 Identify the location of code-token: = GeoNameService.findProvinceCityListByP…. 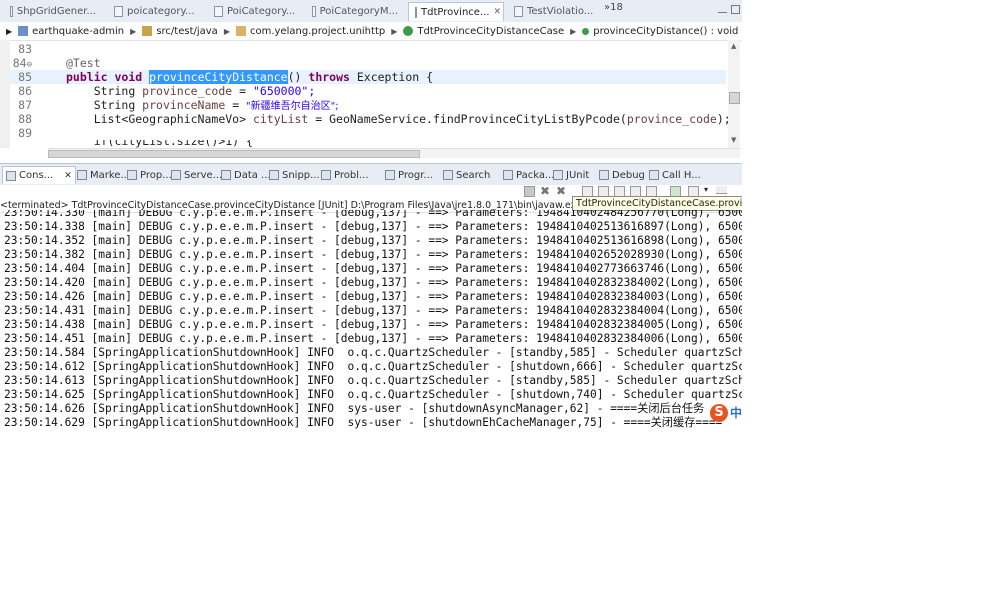
(467, 119).